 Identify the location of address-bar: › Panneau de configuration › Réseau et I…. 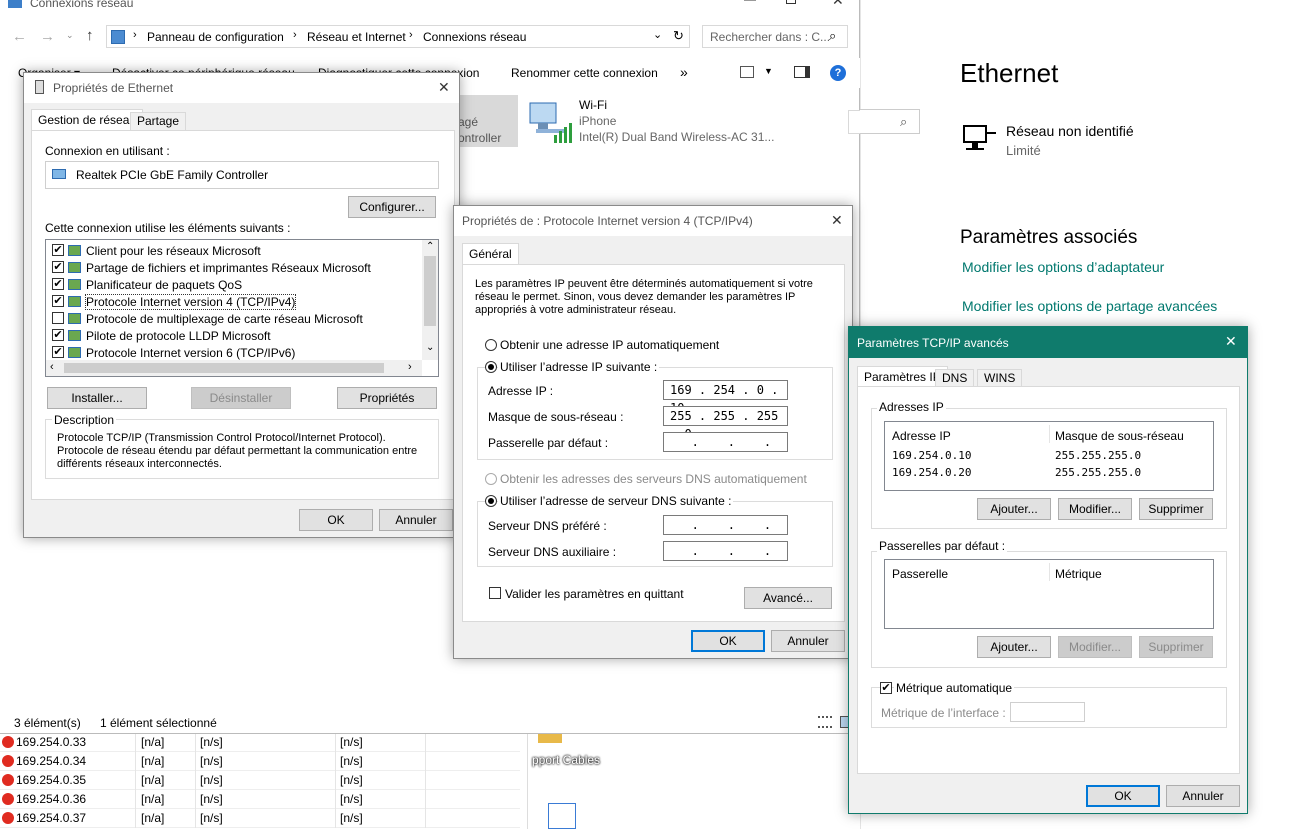
(398, 36).